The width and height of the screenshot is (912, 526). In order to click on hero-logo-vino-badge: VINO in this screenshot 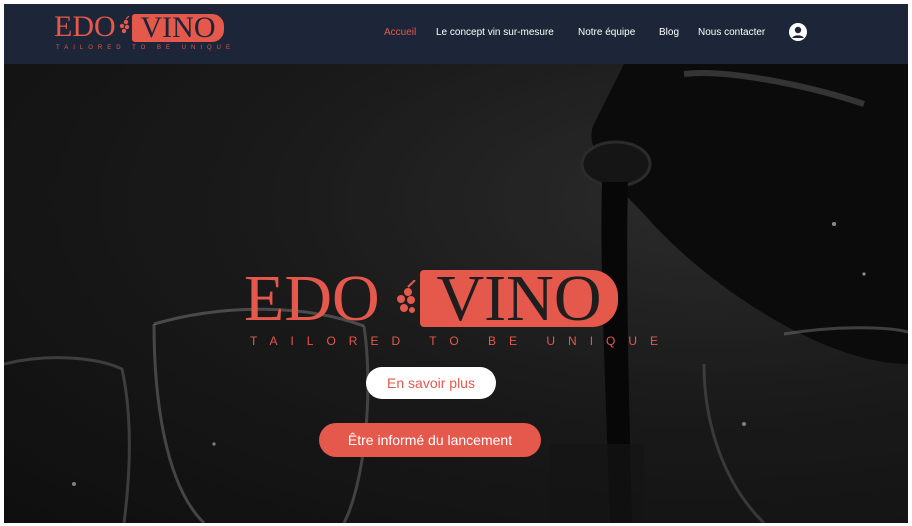, I will do `click(519, 299)`.